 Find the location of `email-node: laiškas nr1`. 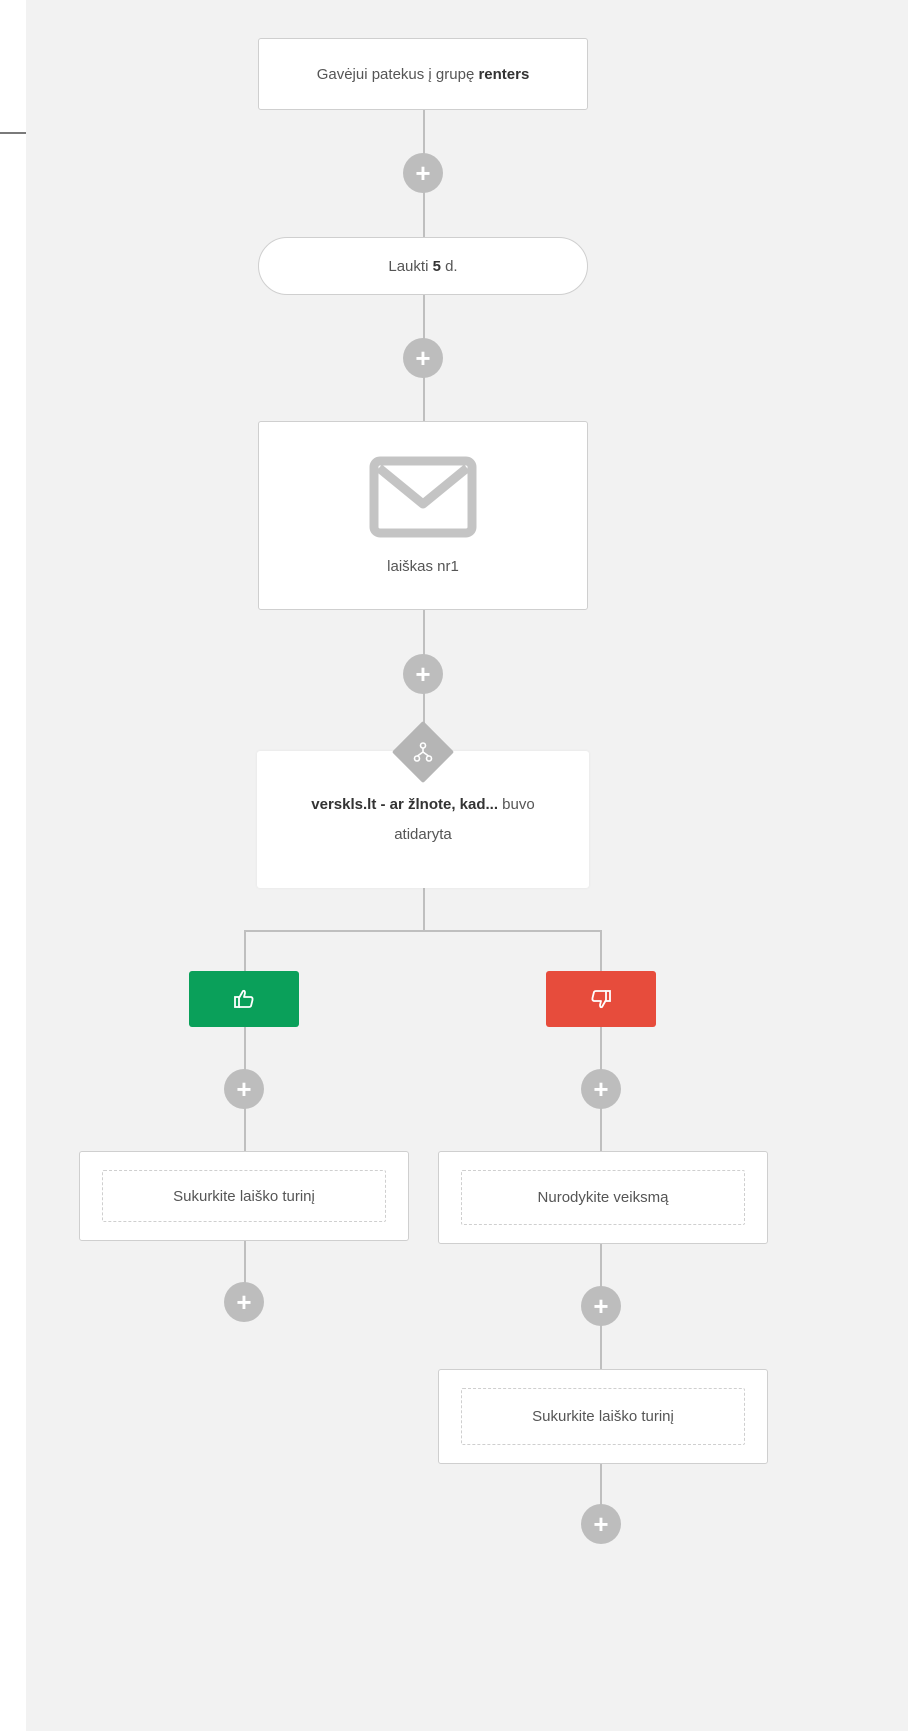

email-node: laiškas nr1 is located at coordinates (423, 515).